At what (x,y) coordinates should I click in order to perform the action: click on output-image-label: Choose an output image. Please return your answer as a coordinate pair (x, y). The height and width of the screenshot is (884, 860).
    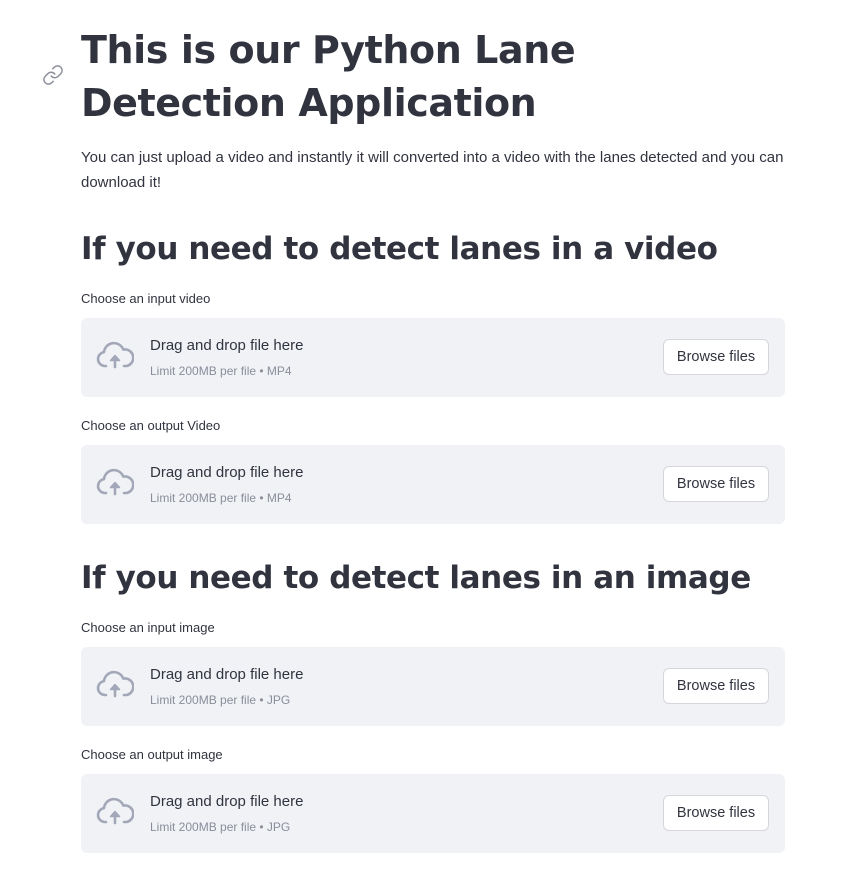
    Looking at the image, I should click on (152, 754).